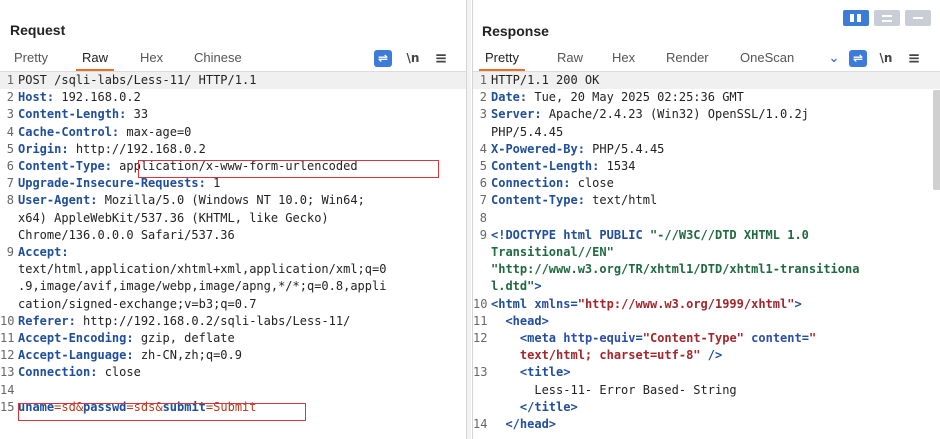 Image resolution: width=940 pixels, height=439 pixels. Describe the element at coordinates (706, 252) in the screenshot. I see `code-line: Transitional//EN"` at that location.